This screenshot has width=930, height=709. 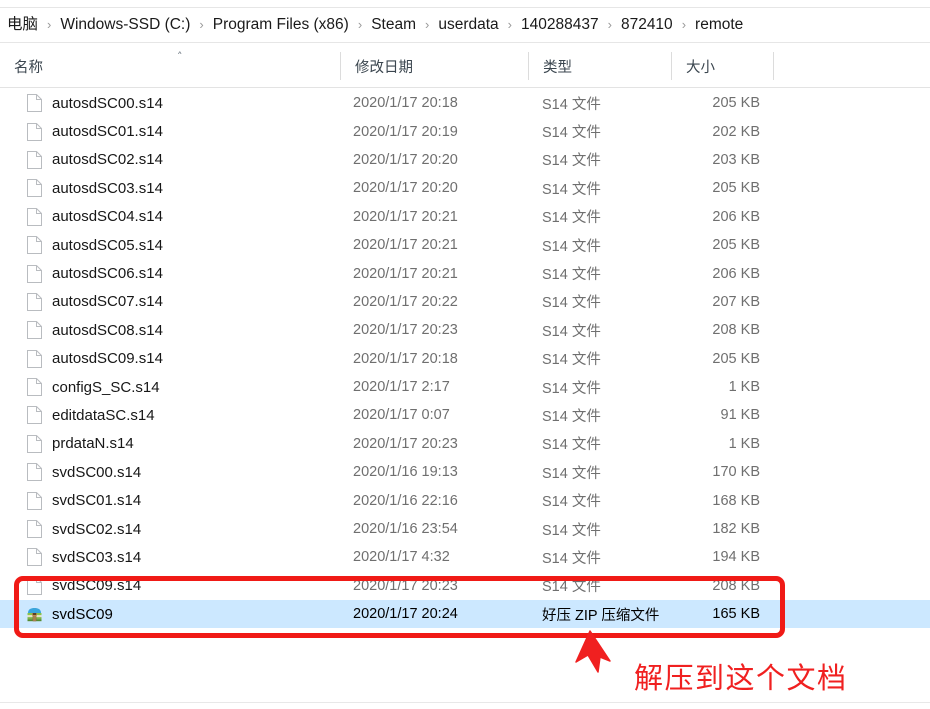 I want to click on file-name-cell: autosdSC01.s14, so click(x=170, y=132).